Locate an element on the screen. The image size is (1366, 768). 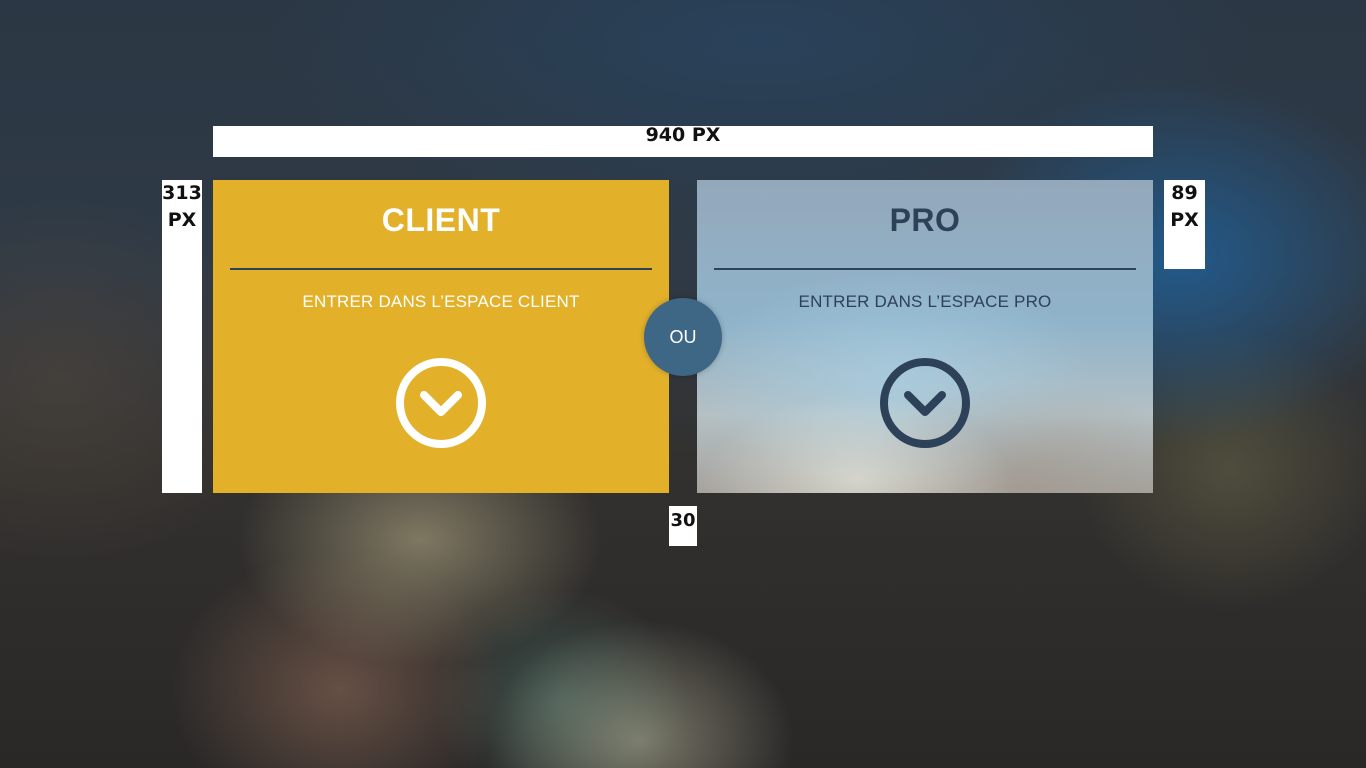
client-card-subtitle: ENTRER DANS L’ESPACE CLIENT is located at coordinates (441, 301).